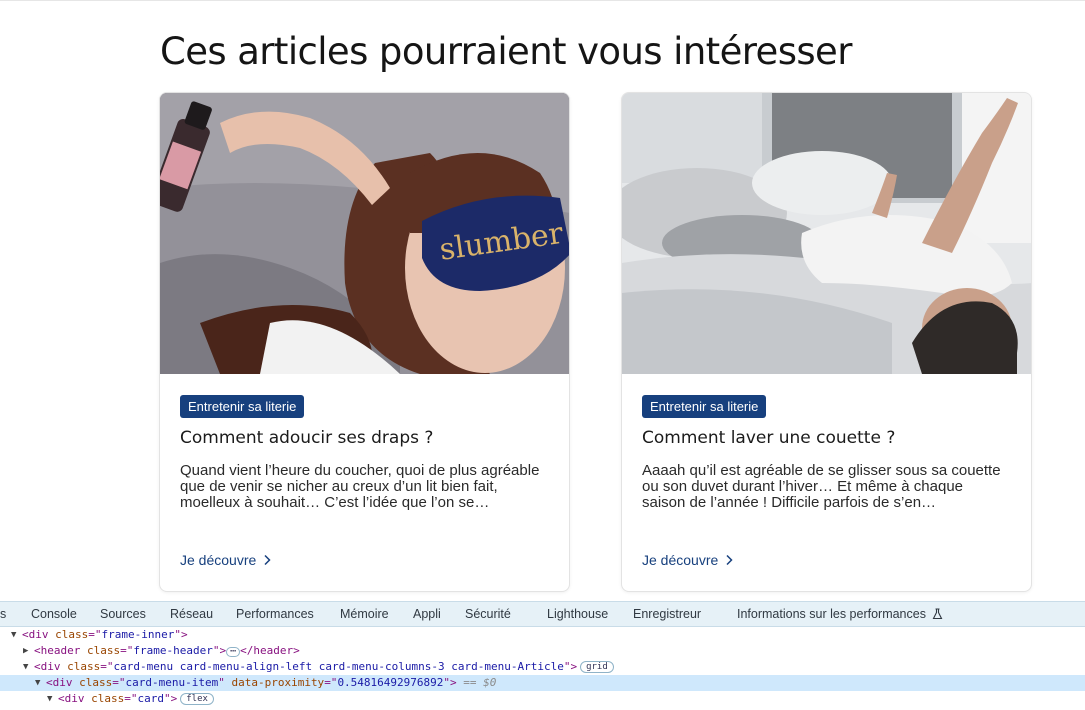 This screenshot has width=1085, height=710. What do you see at coordinates (488, 614) in the screenshot?
I see `tab-security: Sécurité` at bounding box center [488, 614].